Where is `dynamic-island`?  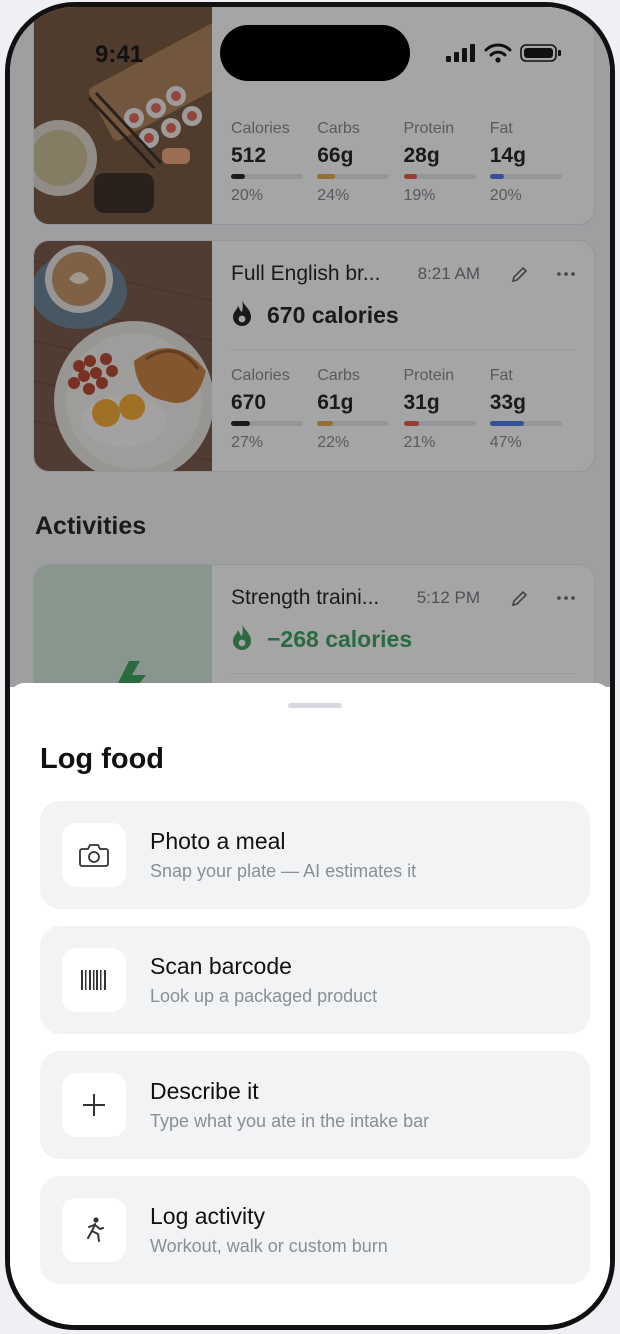 dynamic-island is located at coordinates (315, 53).